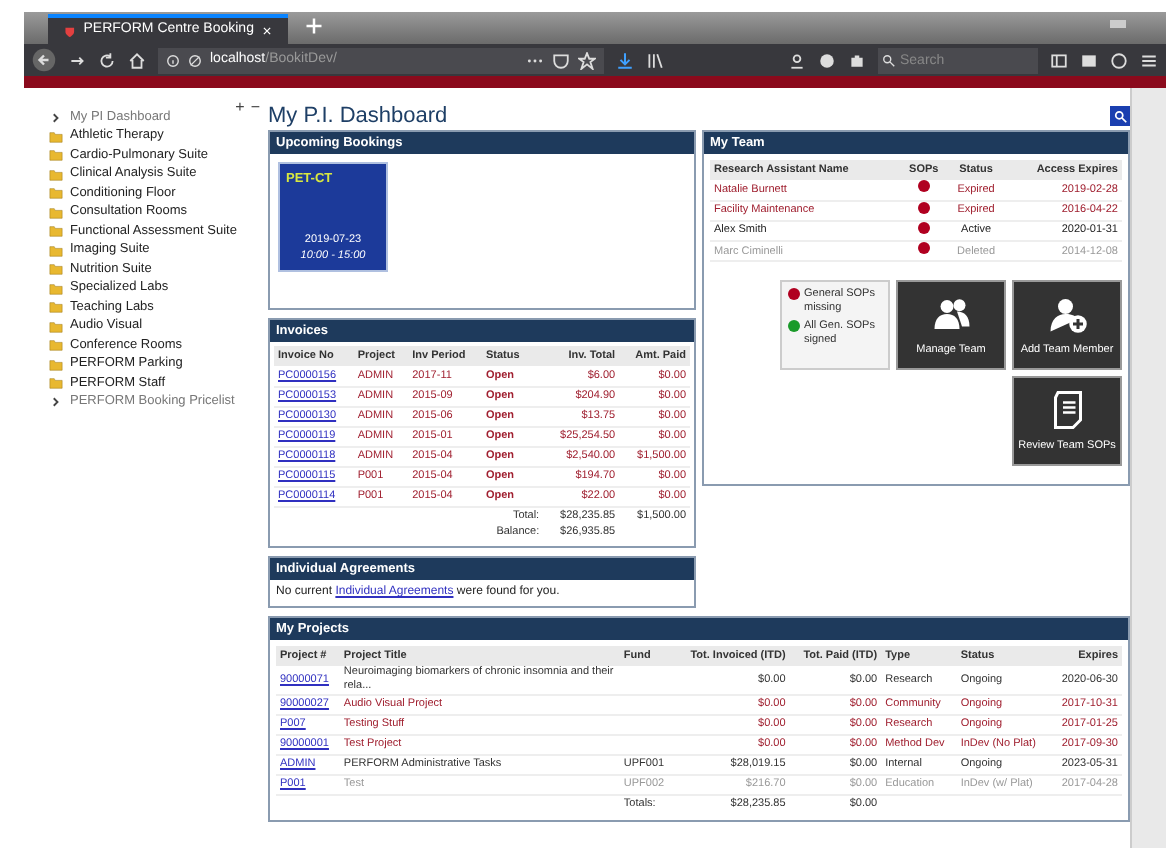 The width and height of the screenshot is (1166, 848). I want to click on info-icon, so click(173, 60).